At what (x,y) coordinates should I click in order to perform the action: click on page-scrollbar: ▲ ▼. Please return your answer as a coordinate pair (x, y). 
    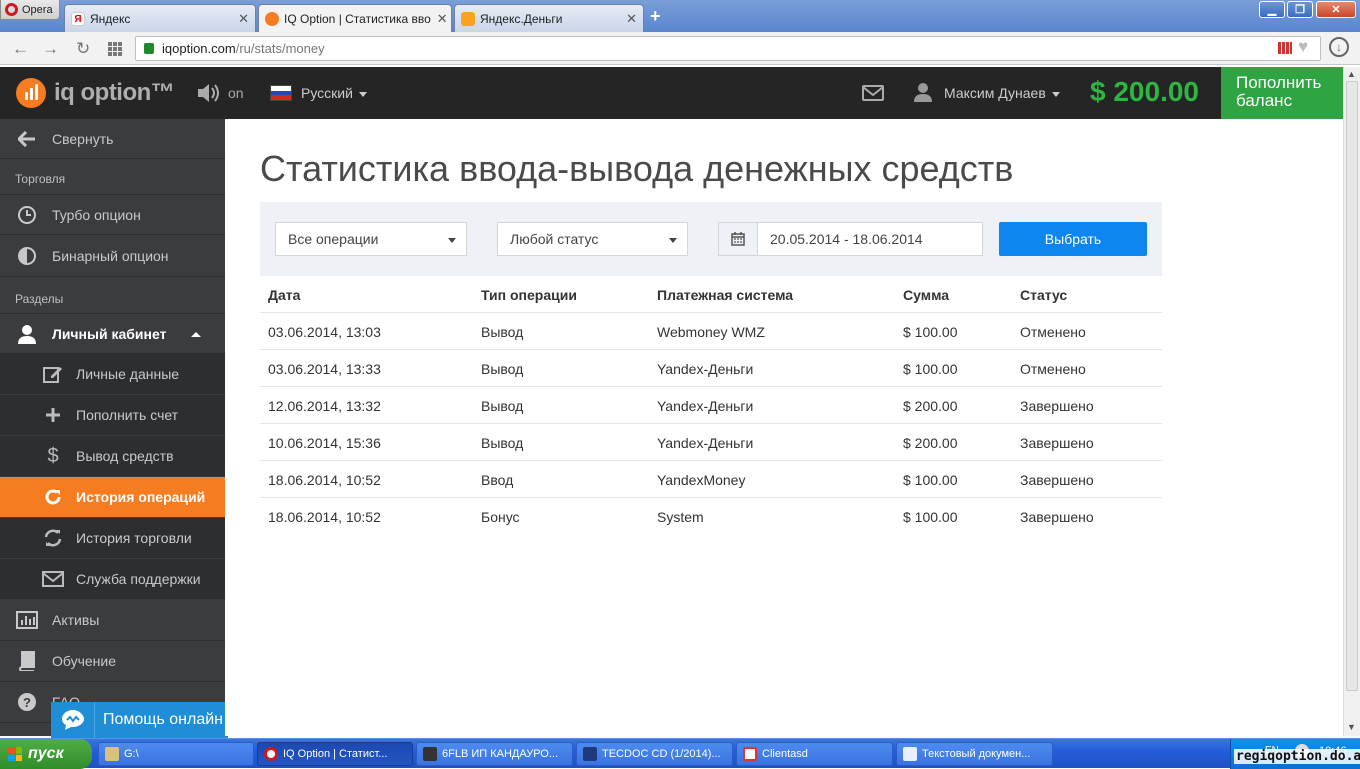
    Looking at the image, I should click on (1351, 401).